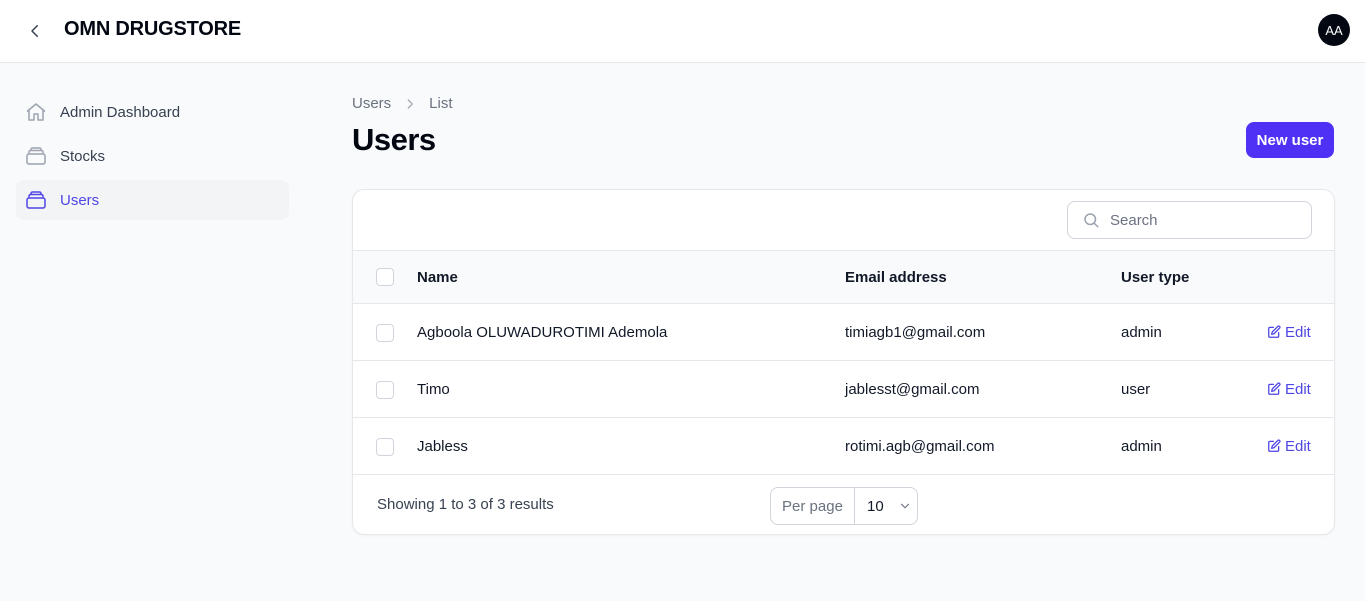 The image size is (1365, 601). What do you see at coordinates (120, 112) in the screenshot?
I see `sidebar-item-label: Admin Dashboard` at bounding box center [120, 112].